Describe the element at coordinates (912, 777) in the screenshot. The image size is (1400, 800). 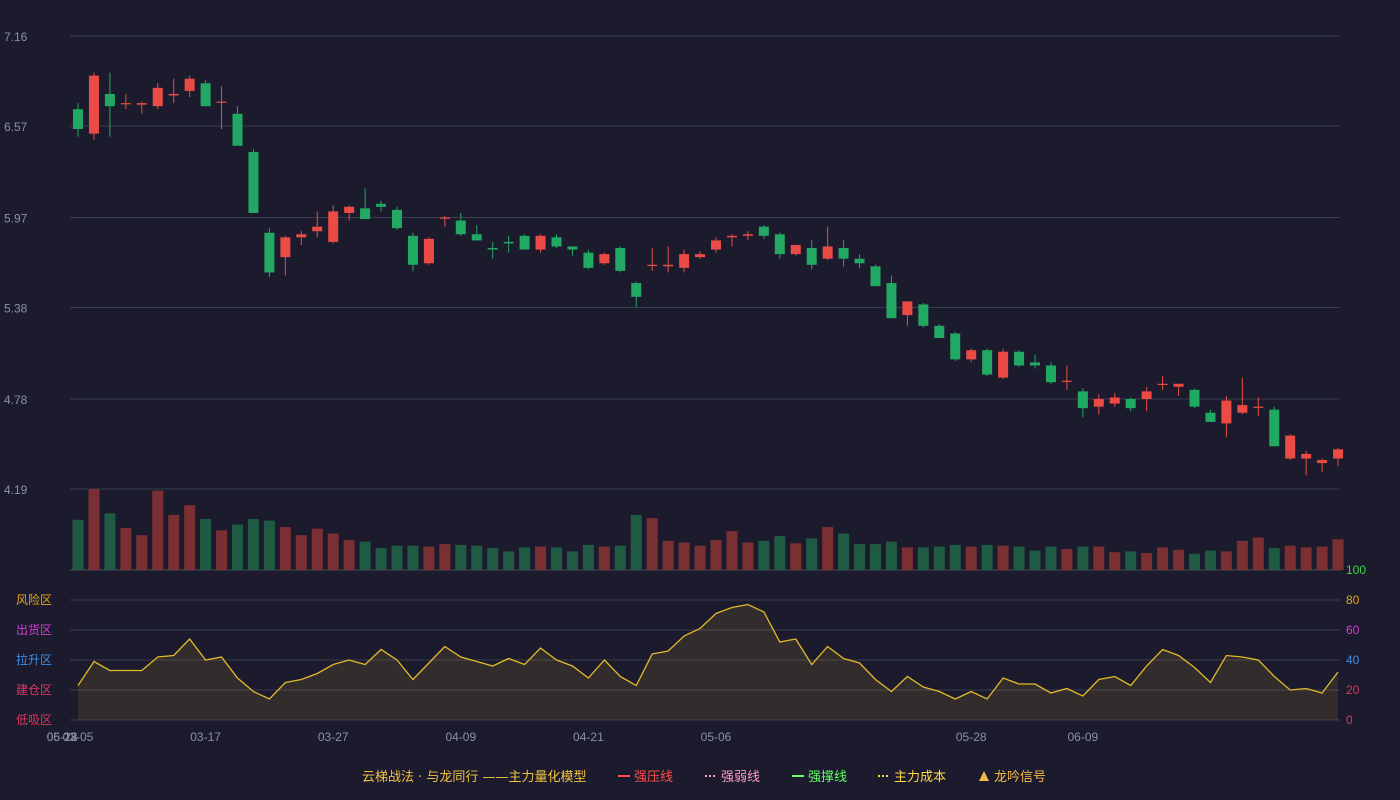
I see `legend-item: 主力成本` at that location.